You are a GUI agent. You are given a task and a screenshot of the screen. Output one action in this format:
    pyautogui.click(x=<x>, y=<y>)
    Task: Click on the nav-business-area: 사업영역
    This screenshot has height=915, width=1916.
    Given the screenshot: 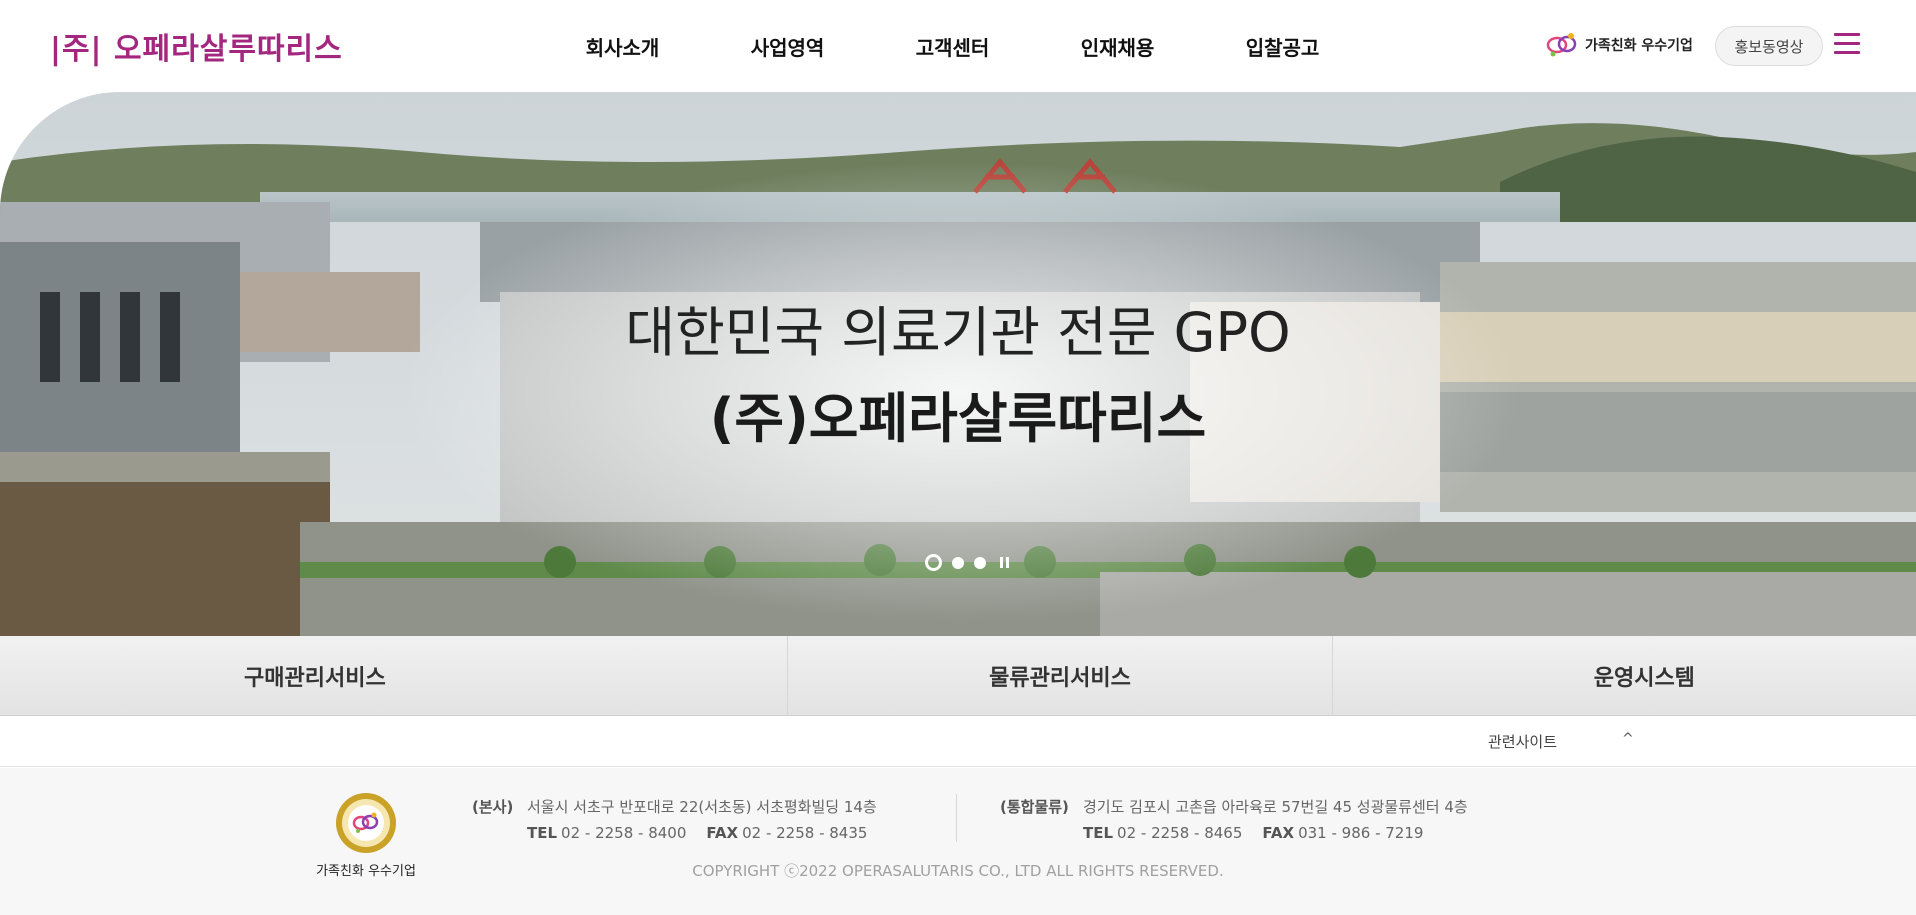 What is the action you would take?
    pyautogui.click(x=787, y=46)
    